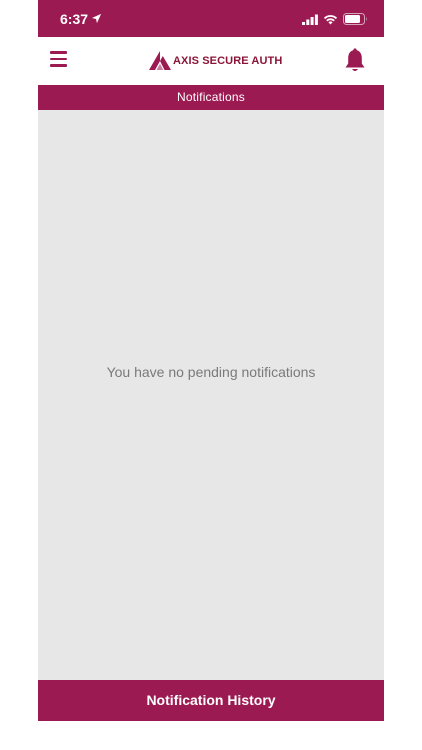 The width and height of the screenshot is (422, 750). I want to click on app-bar: AXIS SECURE AUTH, so click(211, 61).